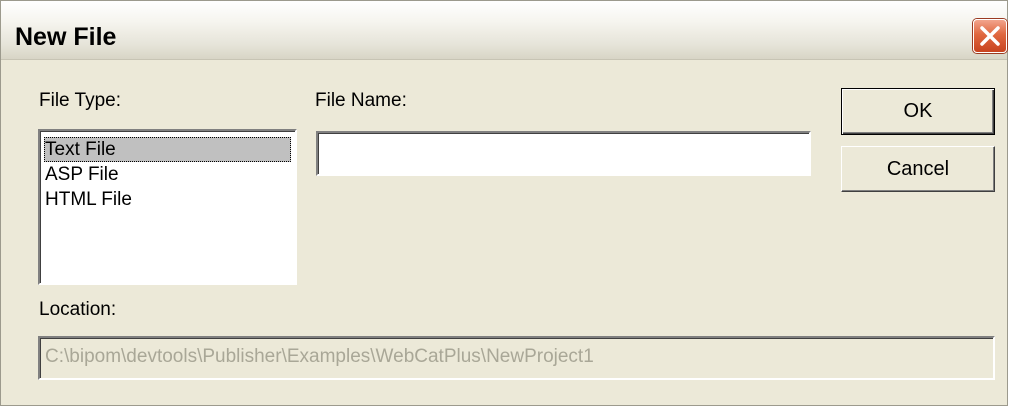  I want to click on file-name-label: File Name:, so click(361, 100).